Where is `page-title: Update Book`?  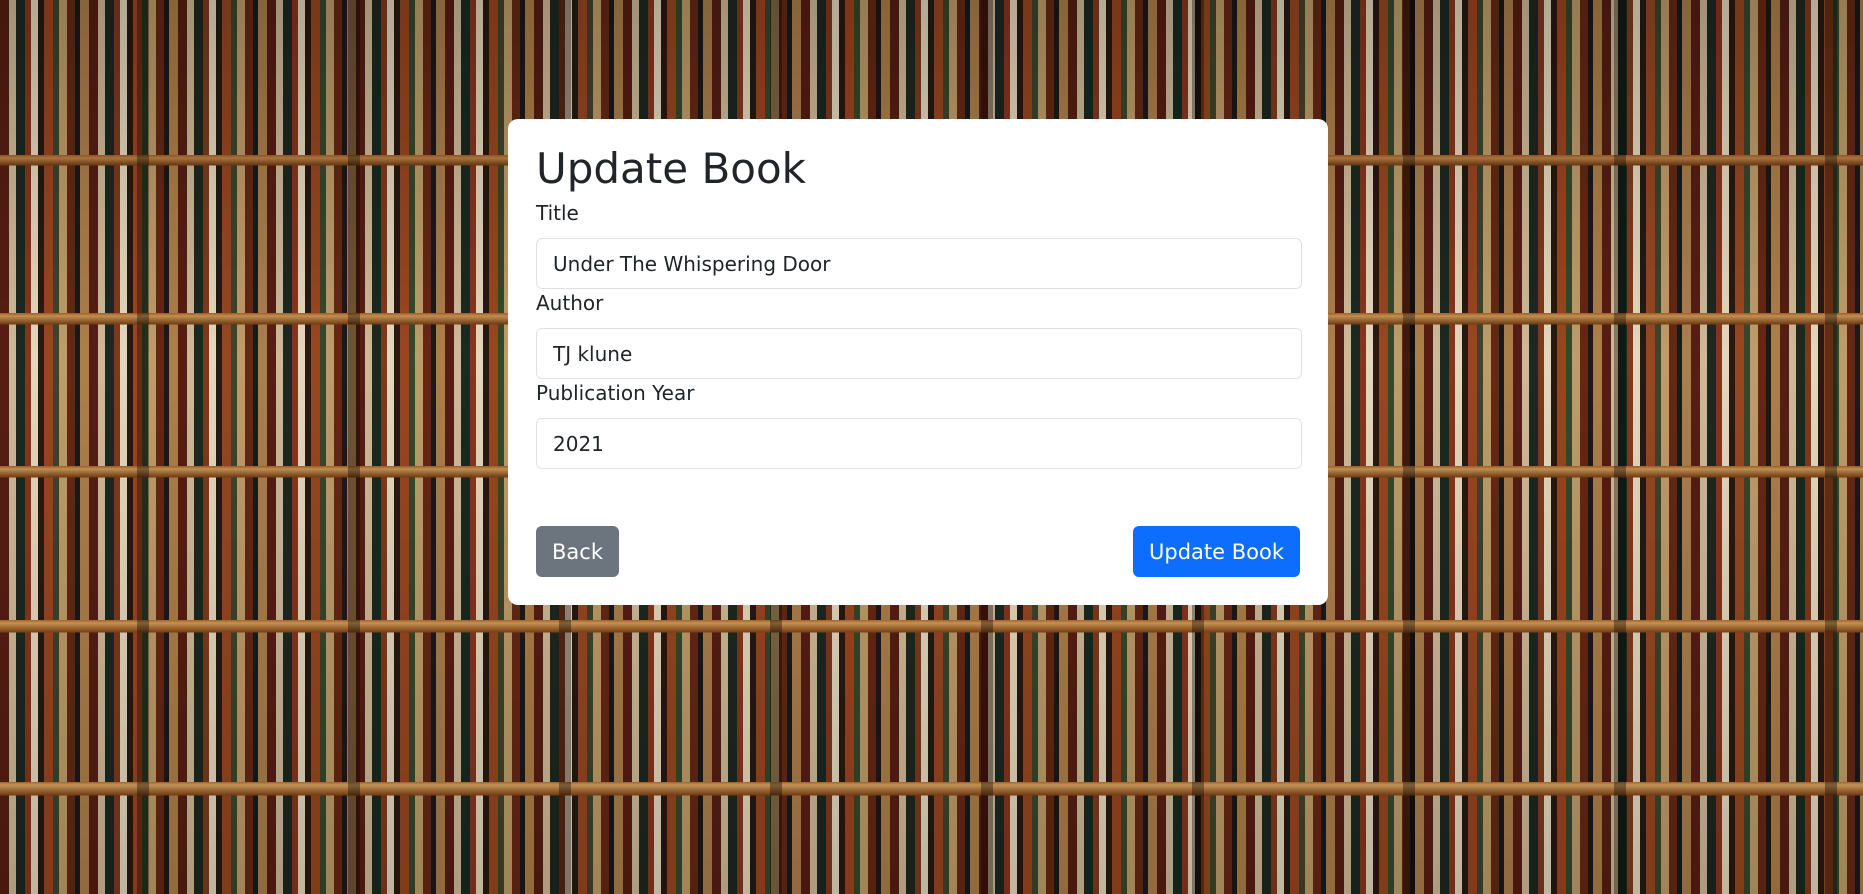
page-title: Update Book is located at coordinates (671, 168).